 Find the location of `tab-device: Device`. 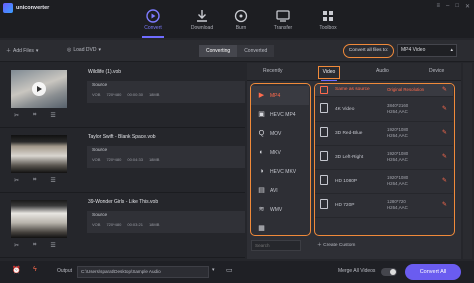

tab-device: Device is located at coordinates (436, 71).